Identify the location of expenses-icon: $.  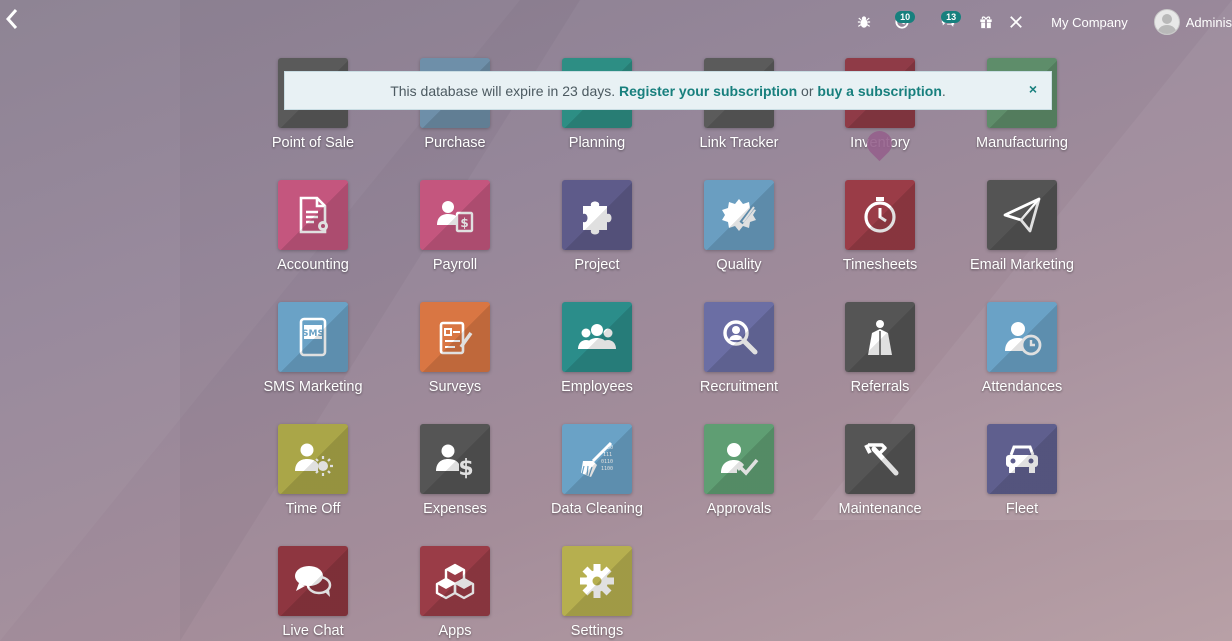
(455, 459).